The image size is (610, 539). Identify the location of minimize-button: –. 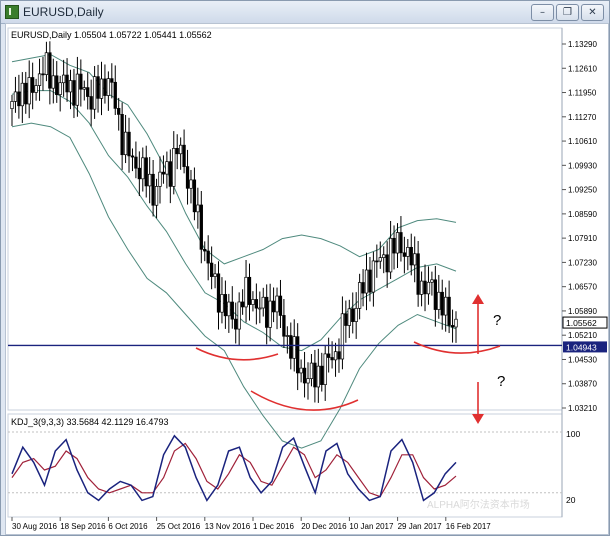
(542, 12).